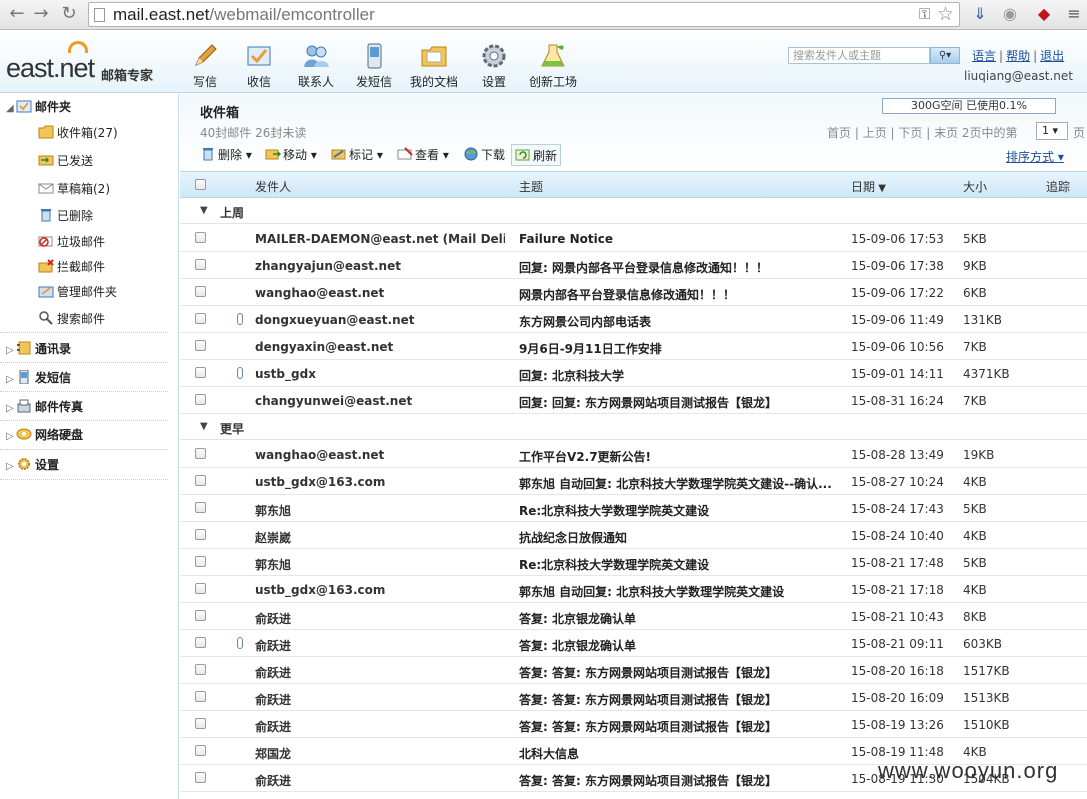  What do you see at coordinates (1074, 14) in the screenshot?
I see `menu-icon: ≡` at bounding box center [1074, 14].